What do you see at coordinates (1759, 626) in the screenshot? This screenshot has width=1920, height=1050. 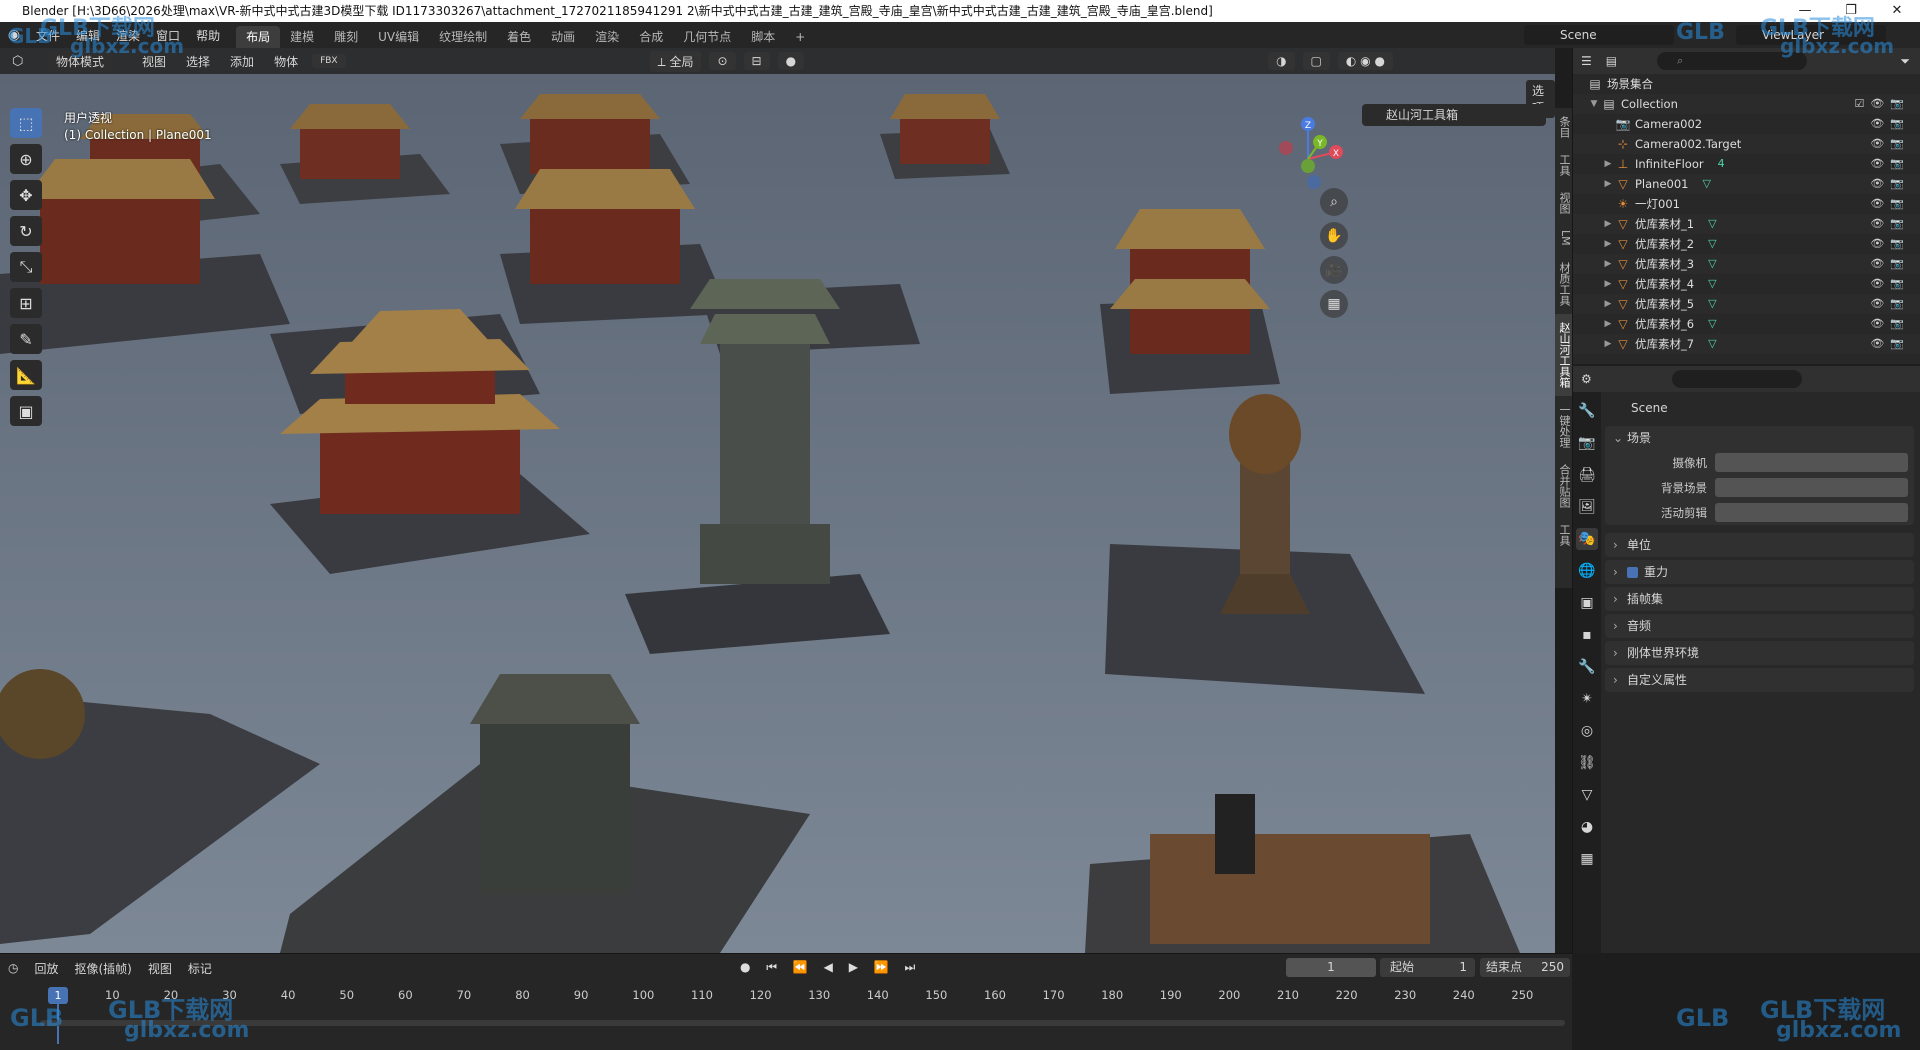 I see `section-audio: 音频` at bounding box center [1759, 626].